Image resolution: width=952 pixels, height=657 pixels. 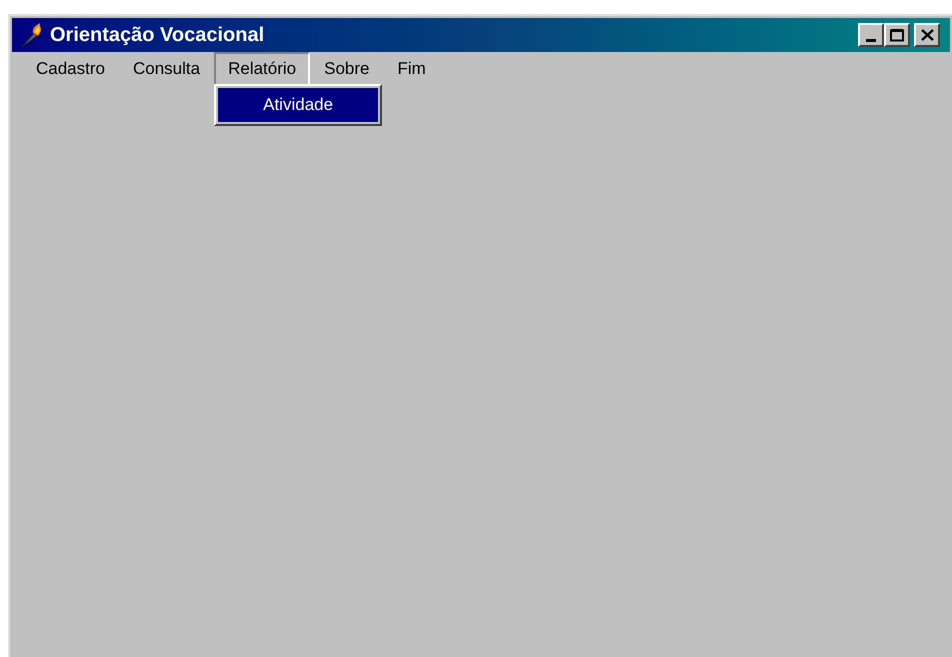 What do you see at coordinates (871, 35) in the screenshot?
I see `minimize-button` at bounding box center [871, 35].